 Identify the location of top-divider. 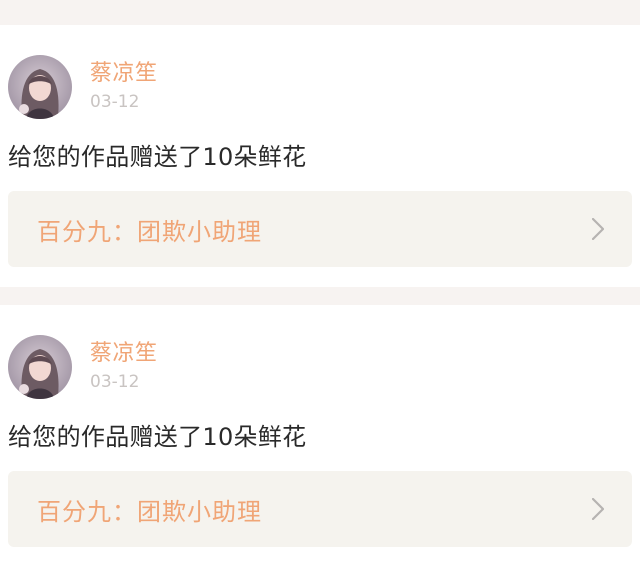
(320, 12).